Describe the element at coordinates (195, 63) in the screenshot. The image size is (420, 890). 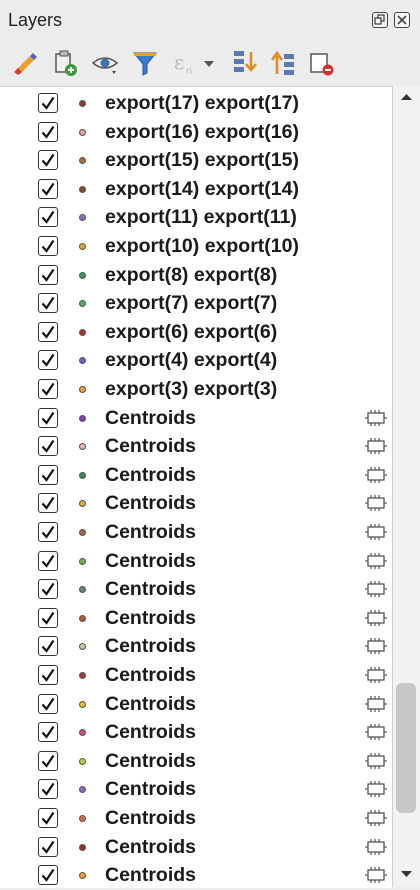
I see `filter-expression-button: ε n` at that location.